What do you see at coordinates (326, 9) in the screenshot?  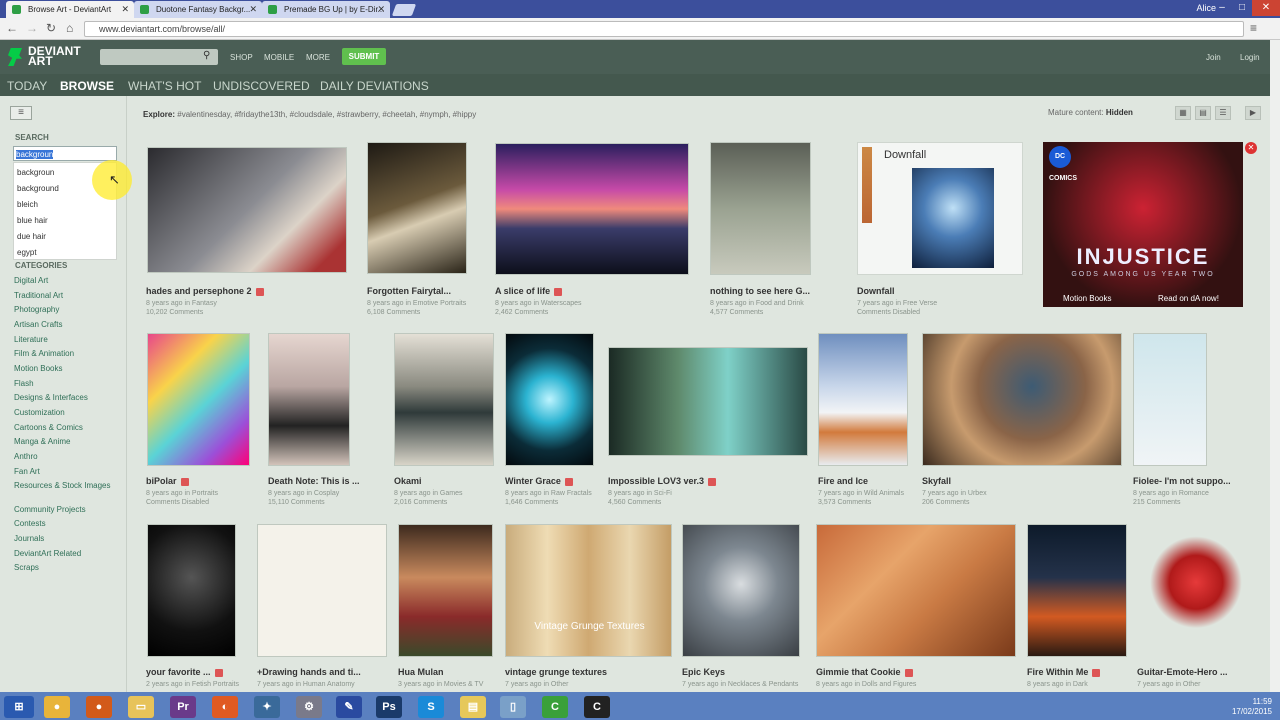 I see `tab-premade-bg: Premade BG Up | by E-Dir... ✕` at bounding box center [326, 9].